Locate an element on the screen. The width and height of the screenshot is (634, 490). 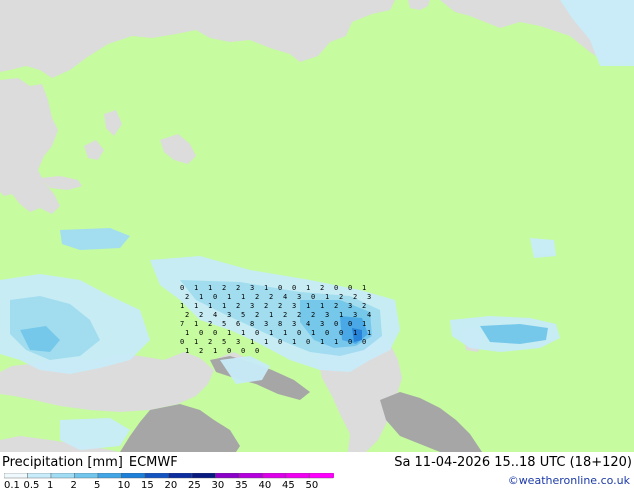
scale-label: 20 is located at coordinates (171, 484).